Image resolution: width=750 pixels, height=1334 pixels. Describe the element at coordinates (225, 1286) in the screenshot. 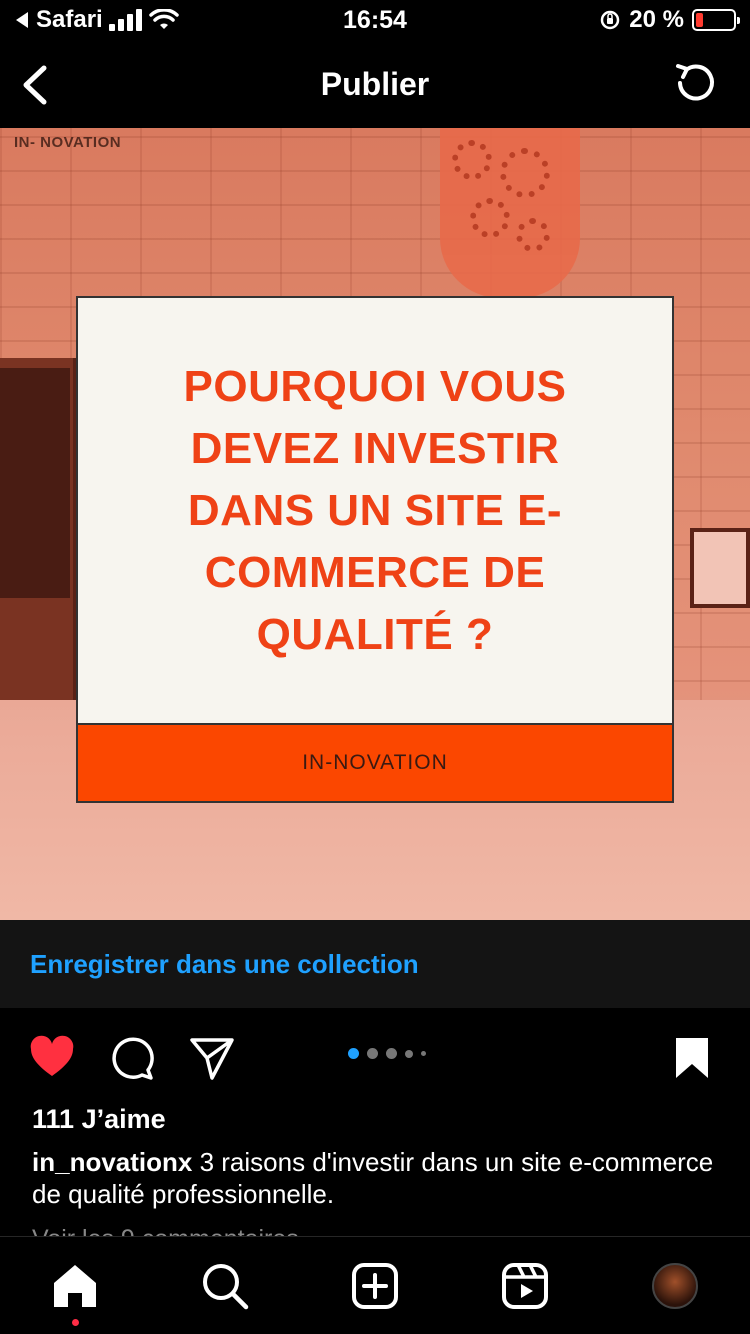

I see `search-icon` at that location.